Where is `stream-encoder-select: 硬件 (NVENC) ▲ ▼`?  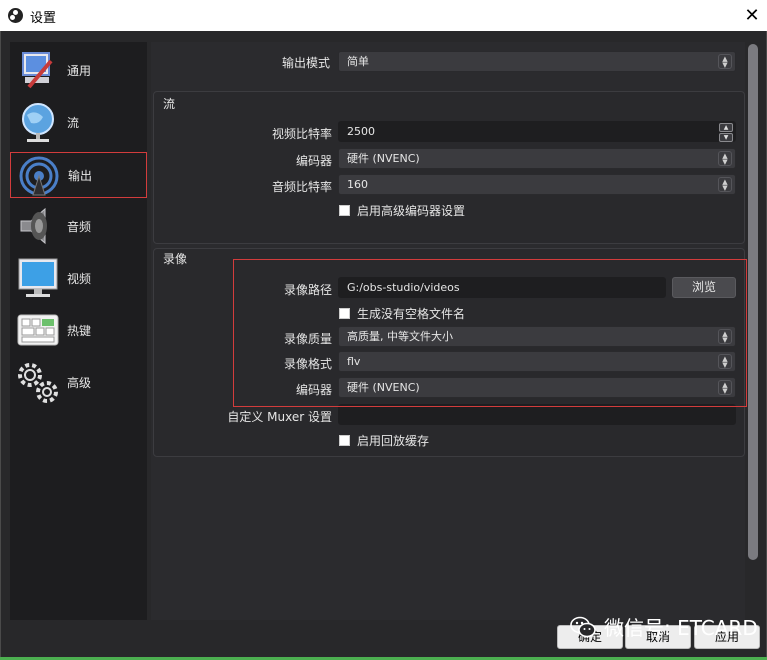 stream-encoder-select: 硬件 (NVENC) ▲ ▼ is located at coordinates (537, 158).